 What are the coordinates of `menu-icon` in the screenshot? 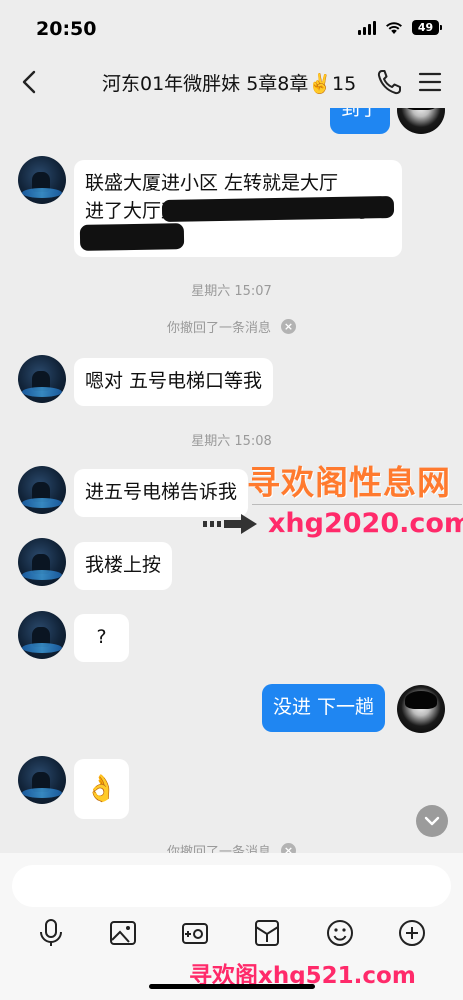 It's located at (430, 82).